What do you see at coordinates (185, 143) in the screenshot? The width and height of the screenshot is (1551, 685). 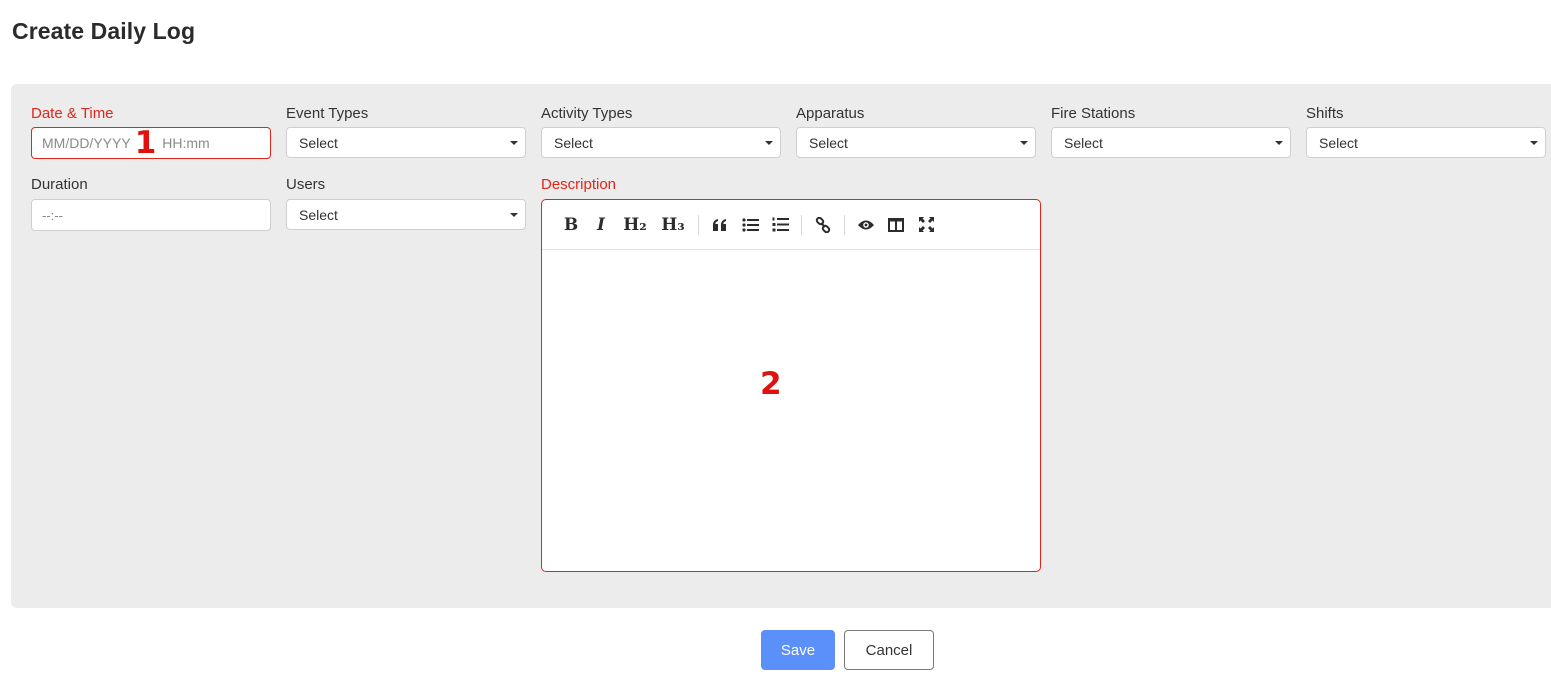 I see `time-input: HH:mm` at bounding box center [185, 143].